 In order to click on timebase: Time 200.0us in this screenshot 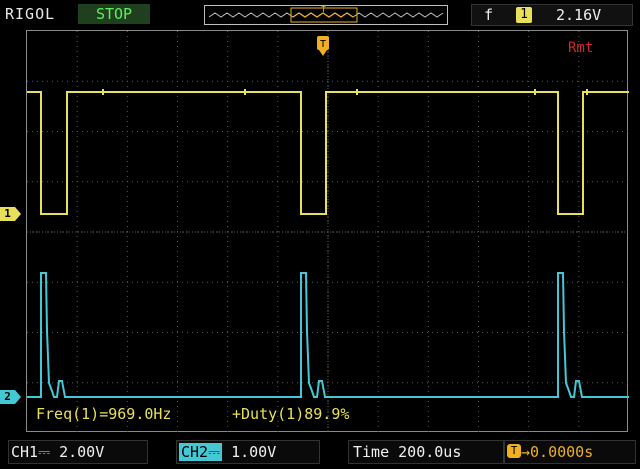, I will do `click(426, 452)`.